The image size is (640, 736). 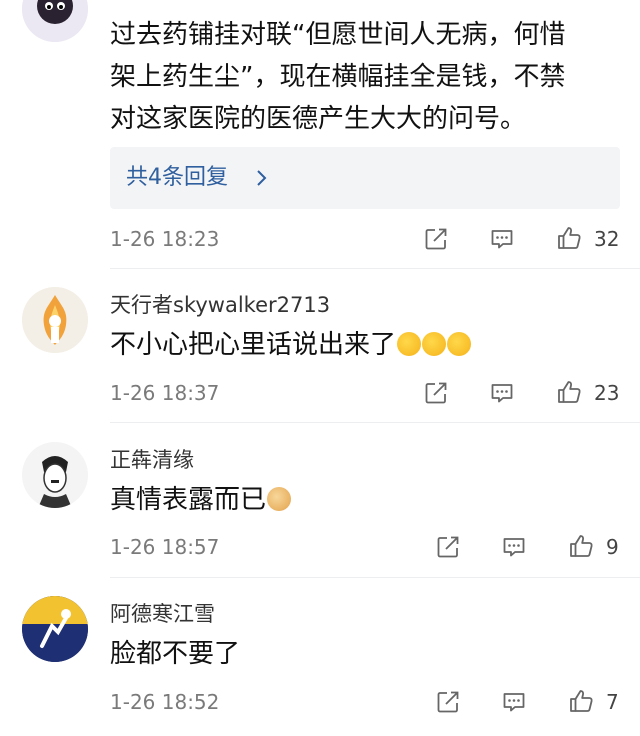 What do you see at coordinates (162, 614) in the screenshot?
I see `username: 阿德寒江雪` at bounding box center [162, 614].